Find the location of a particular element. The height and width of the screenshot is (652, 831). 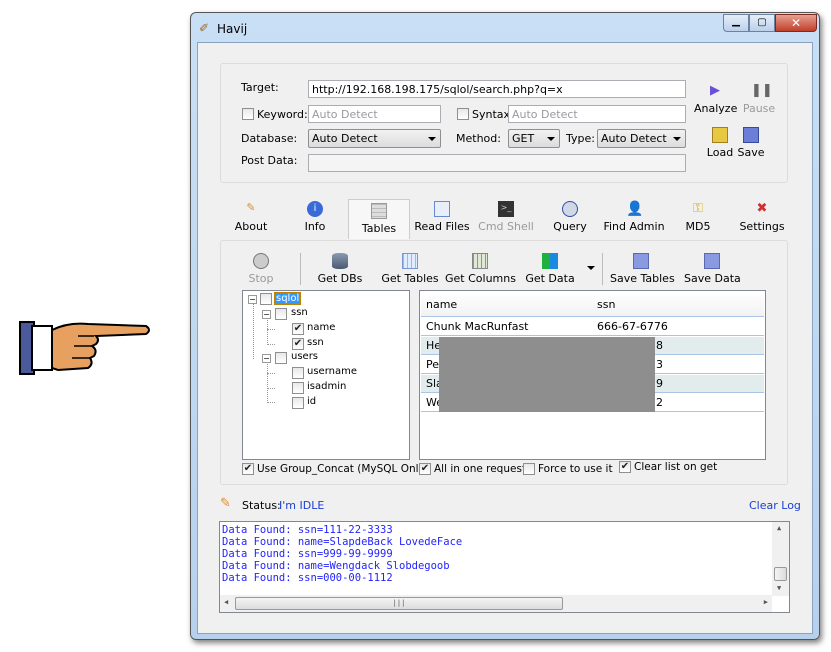

method-value: GET is located at coordinates (523, 138).